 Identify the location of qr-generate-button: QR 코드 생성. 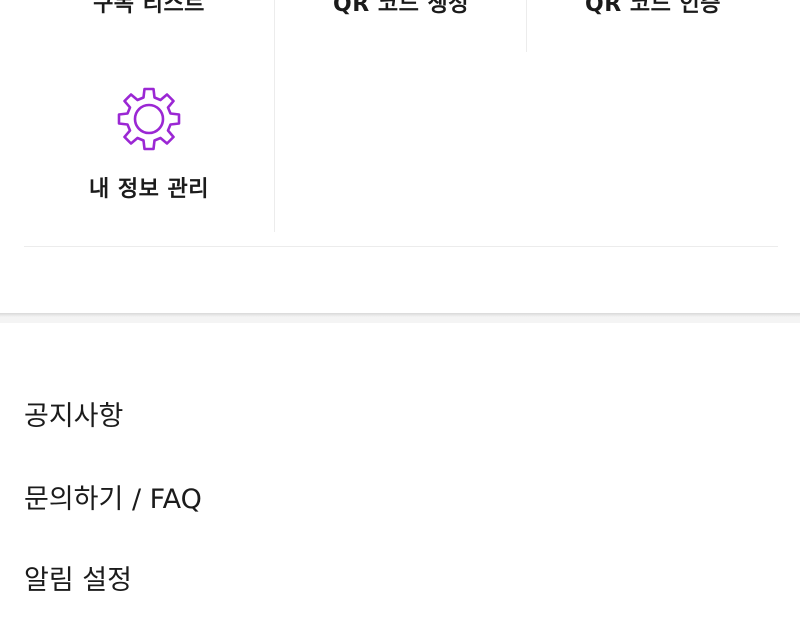
(401, 13).